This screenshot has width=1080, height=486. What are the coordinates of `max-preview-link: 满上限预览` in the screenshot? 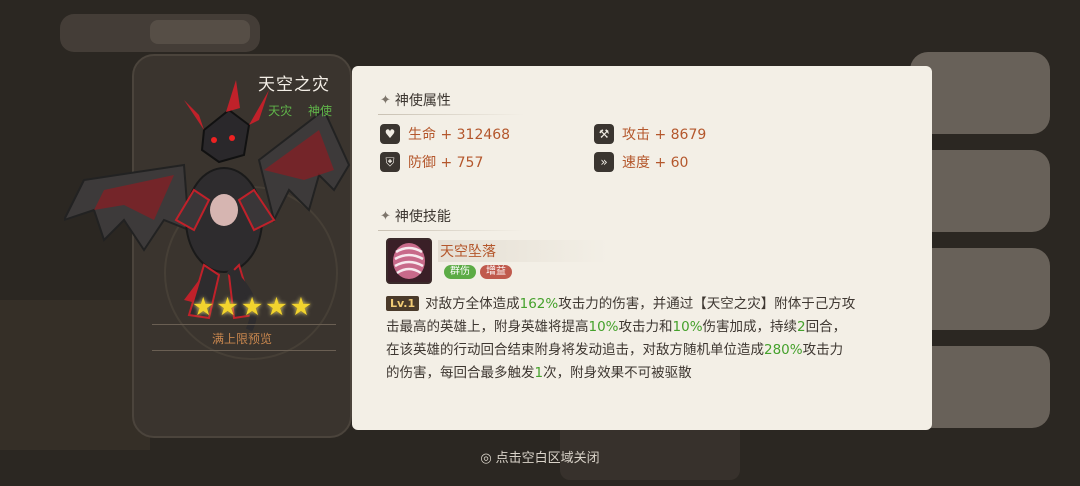 It's located at (242, 338).